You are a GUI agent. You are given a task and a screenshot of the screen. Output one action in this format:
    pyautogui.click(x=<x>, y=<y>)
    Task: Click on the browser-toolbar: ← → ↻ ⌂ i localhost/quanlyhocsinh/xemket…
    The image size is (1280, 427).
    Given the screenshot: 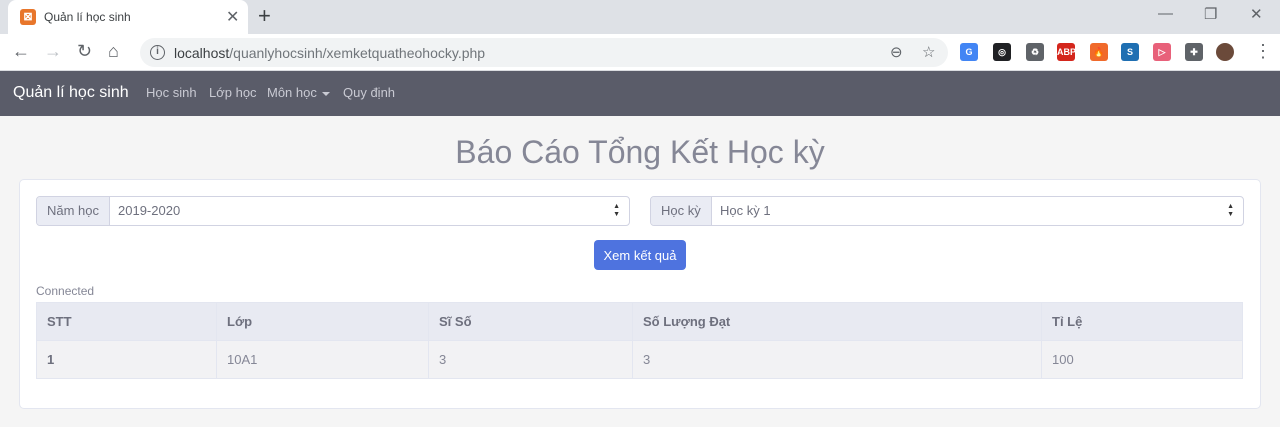 What is the action you would take?
    pyautogui.click(x=640, y=52)
    